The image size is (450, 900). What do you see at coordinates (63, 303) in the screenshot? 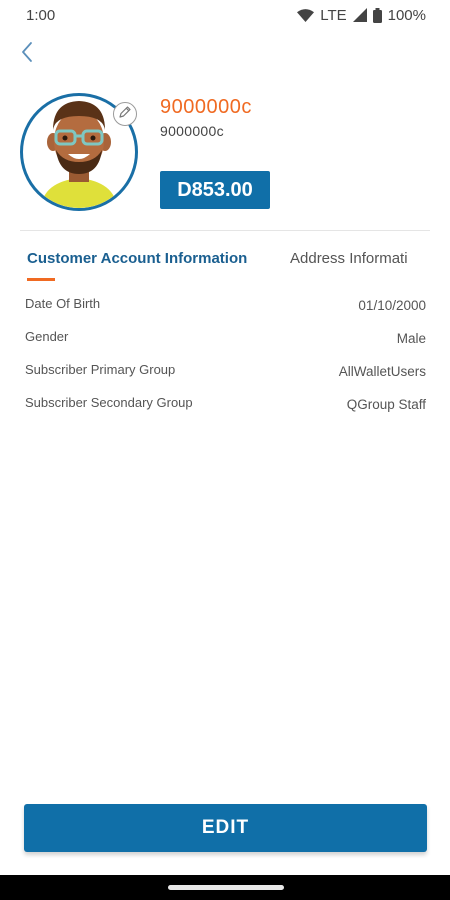
I see `info-label: Date Of Birth` at bounding box center [63, 303].